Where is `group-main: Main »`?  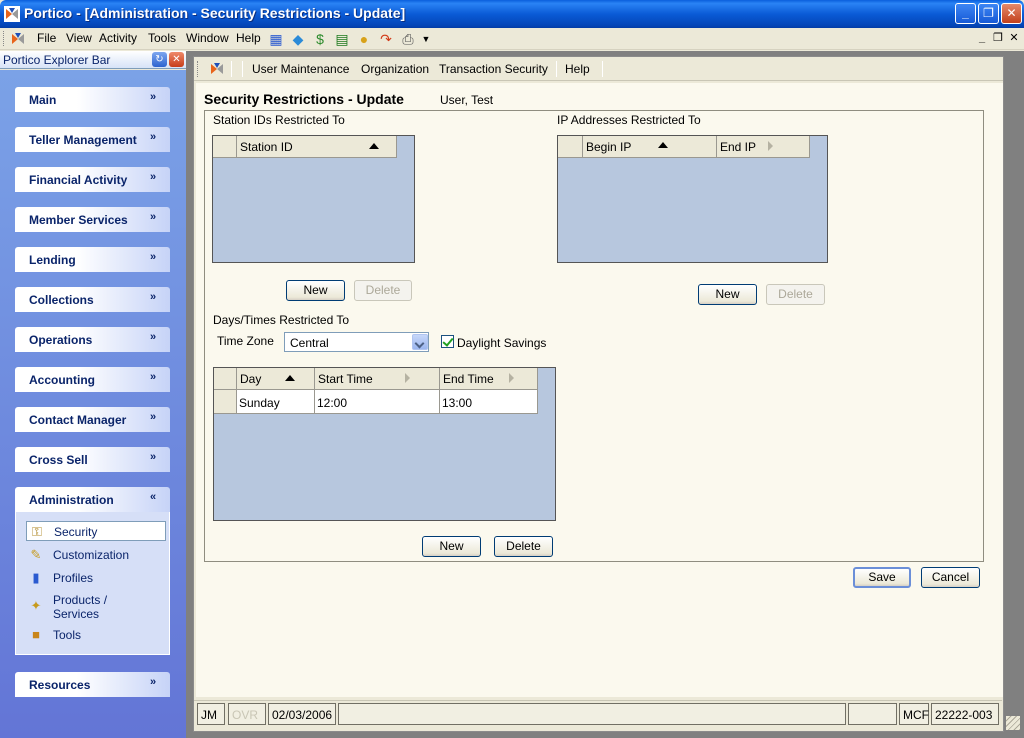
group-main: Main » is located at coordinates (92, 99).